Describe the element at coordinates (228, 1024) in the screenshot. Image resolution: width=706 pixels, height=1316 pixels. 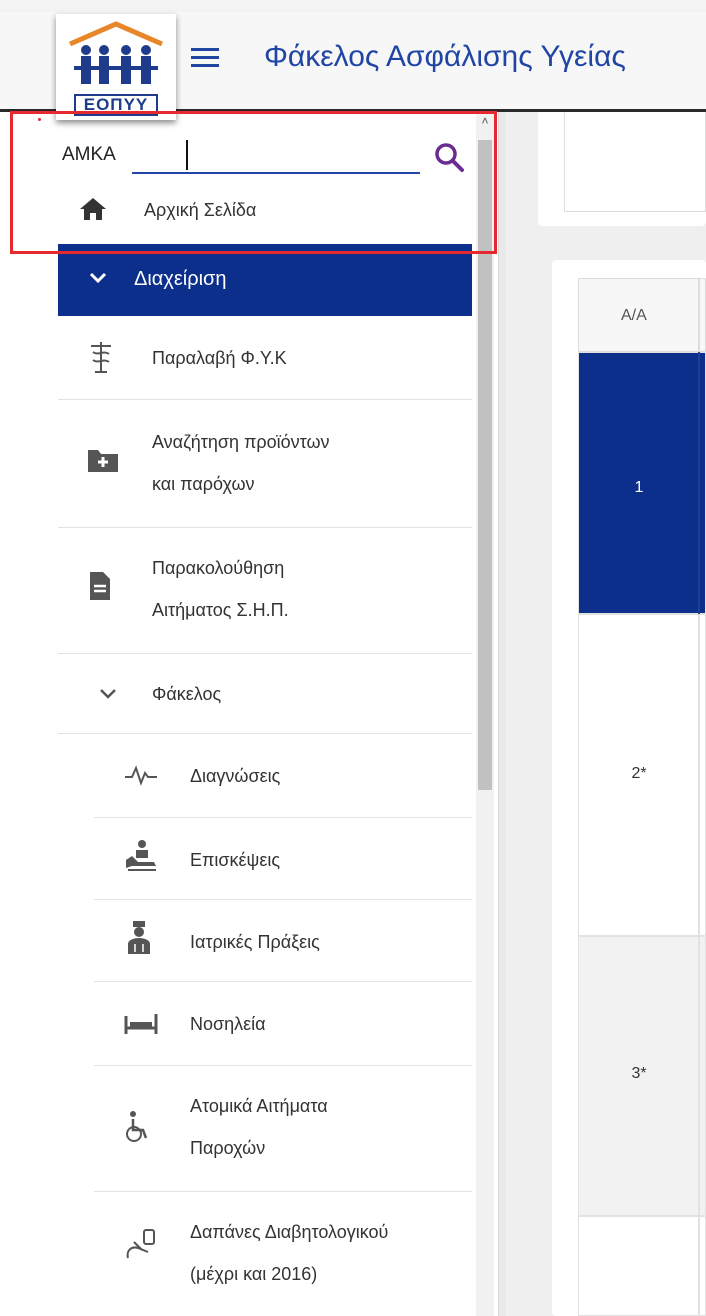
I see `sub-item-label: Νοσηλεία` at that location.